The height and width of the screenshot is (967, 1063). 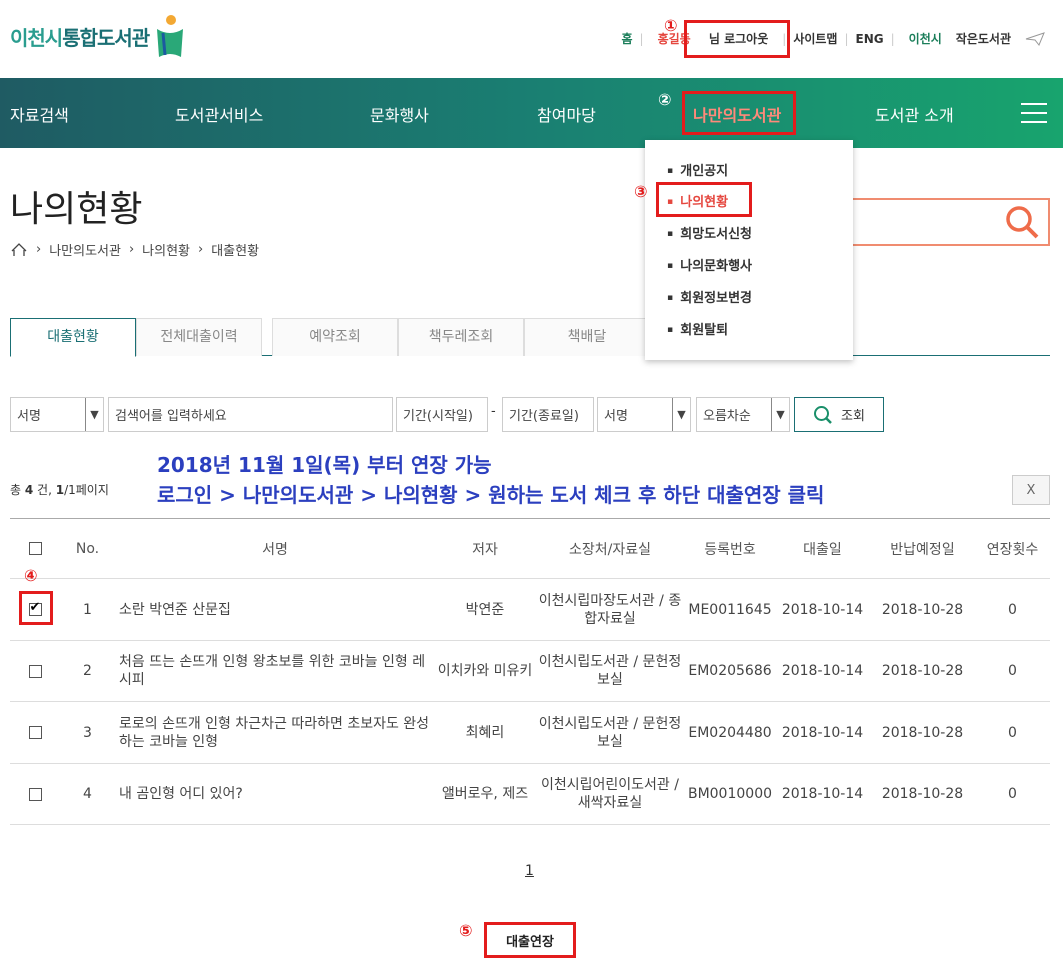 I want to click on row-title: 내 곰인형 어디 있어?, so click(x=275, y=794).